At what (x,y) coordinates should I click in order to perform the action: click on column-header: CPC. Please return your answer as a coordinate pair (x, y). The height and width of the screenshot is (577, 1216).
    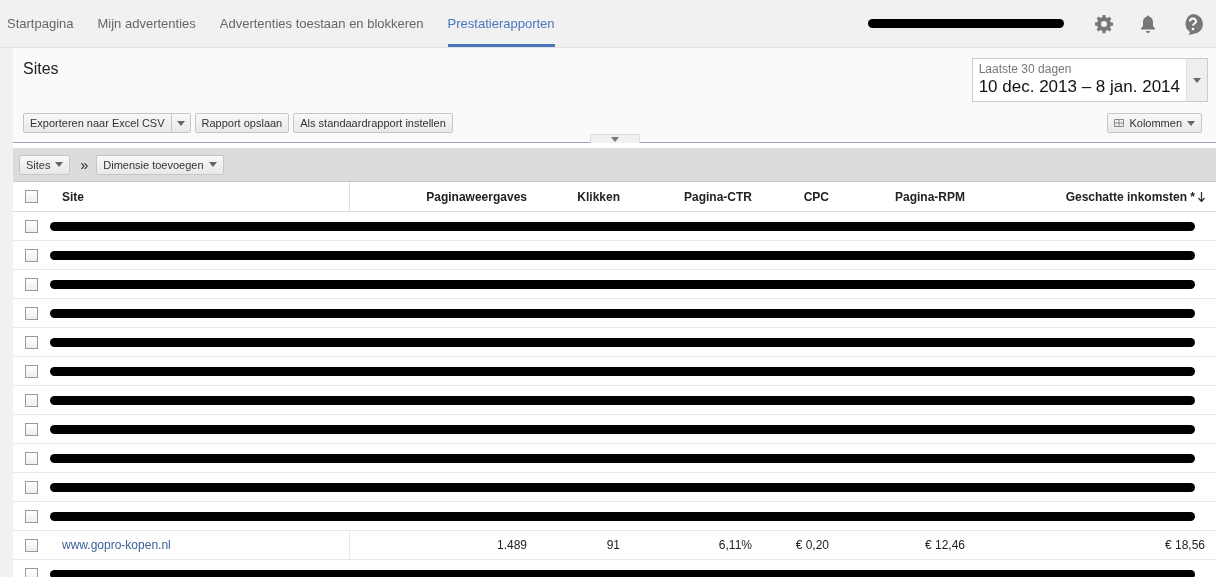
    Looking at the image, I should click on (816, 196).